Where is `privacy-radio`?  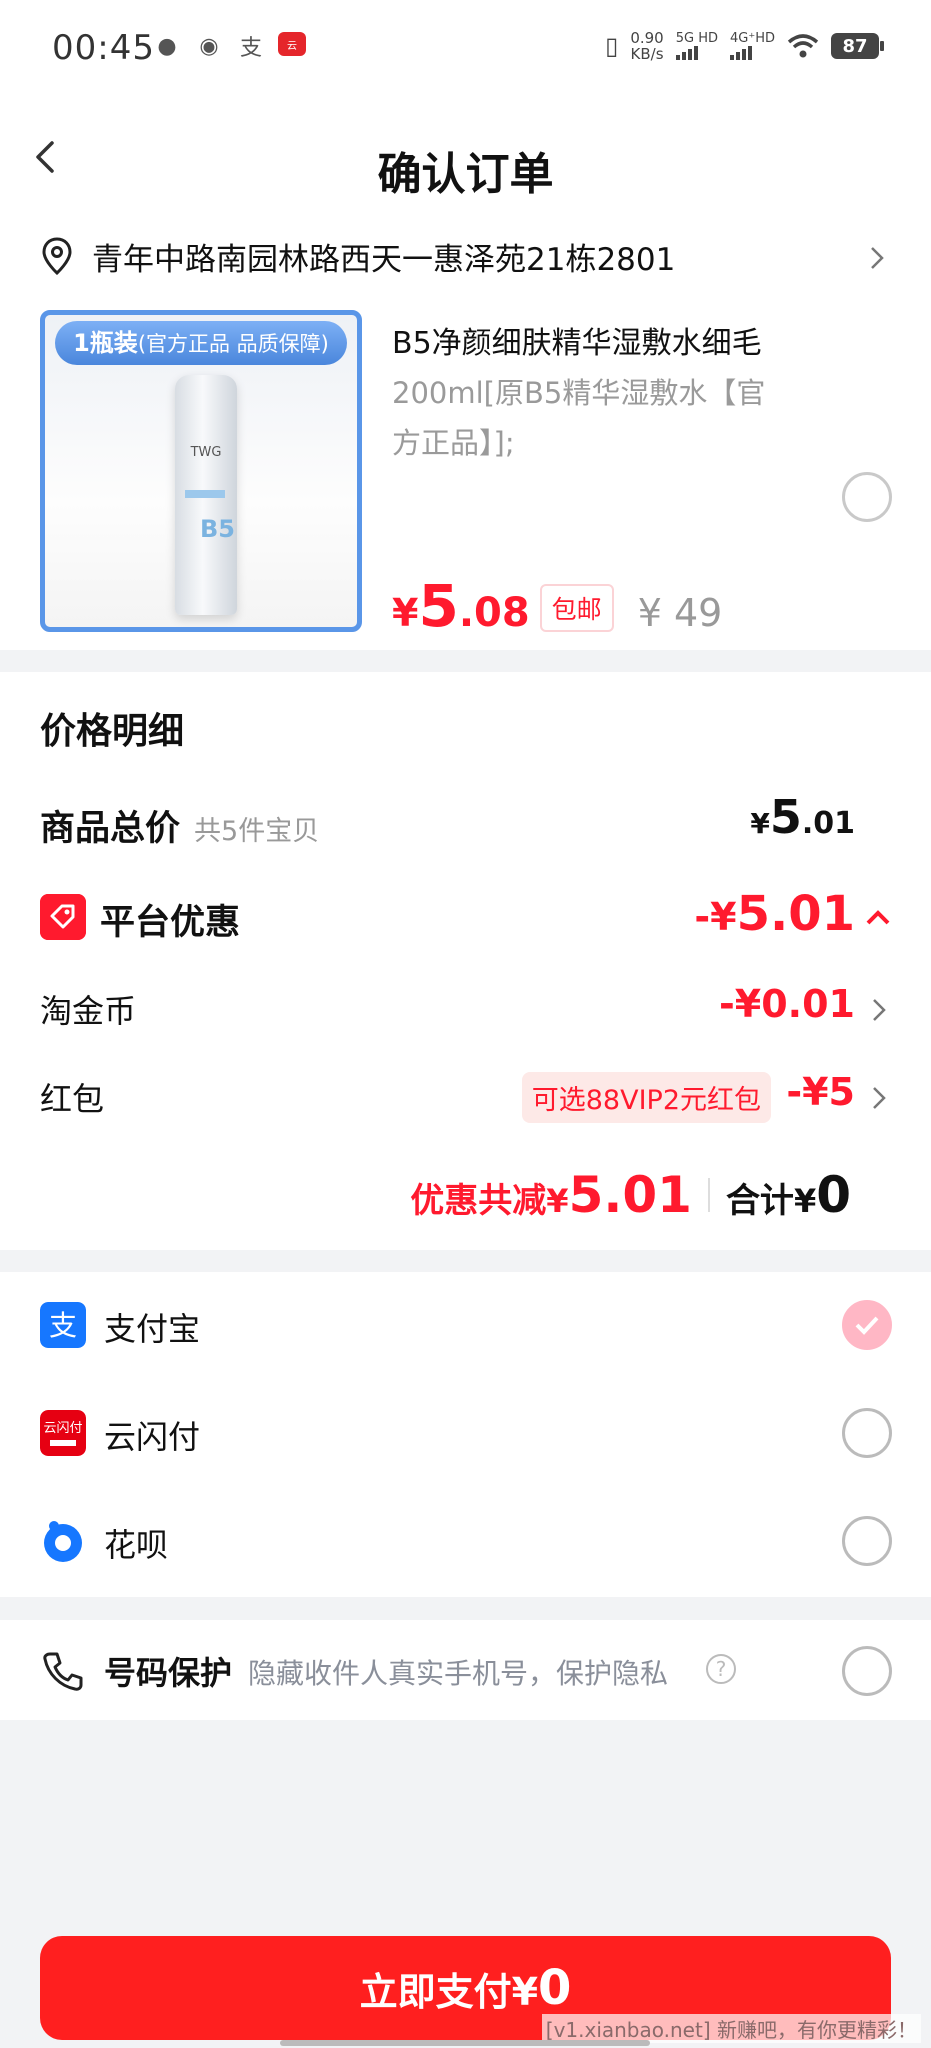
privacy-radio is located at coordinates (867, 1671).